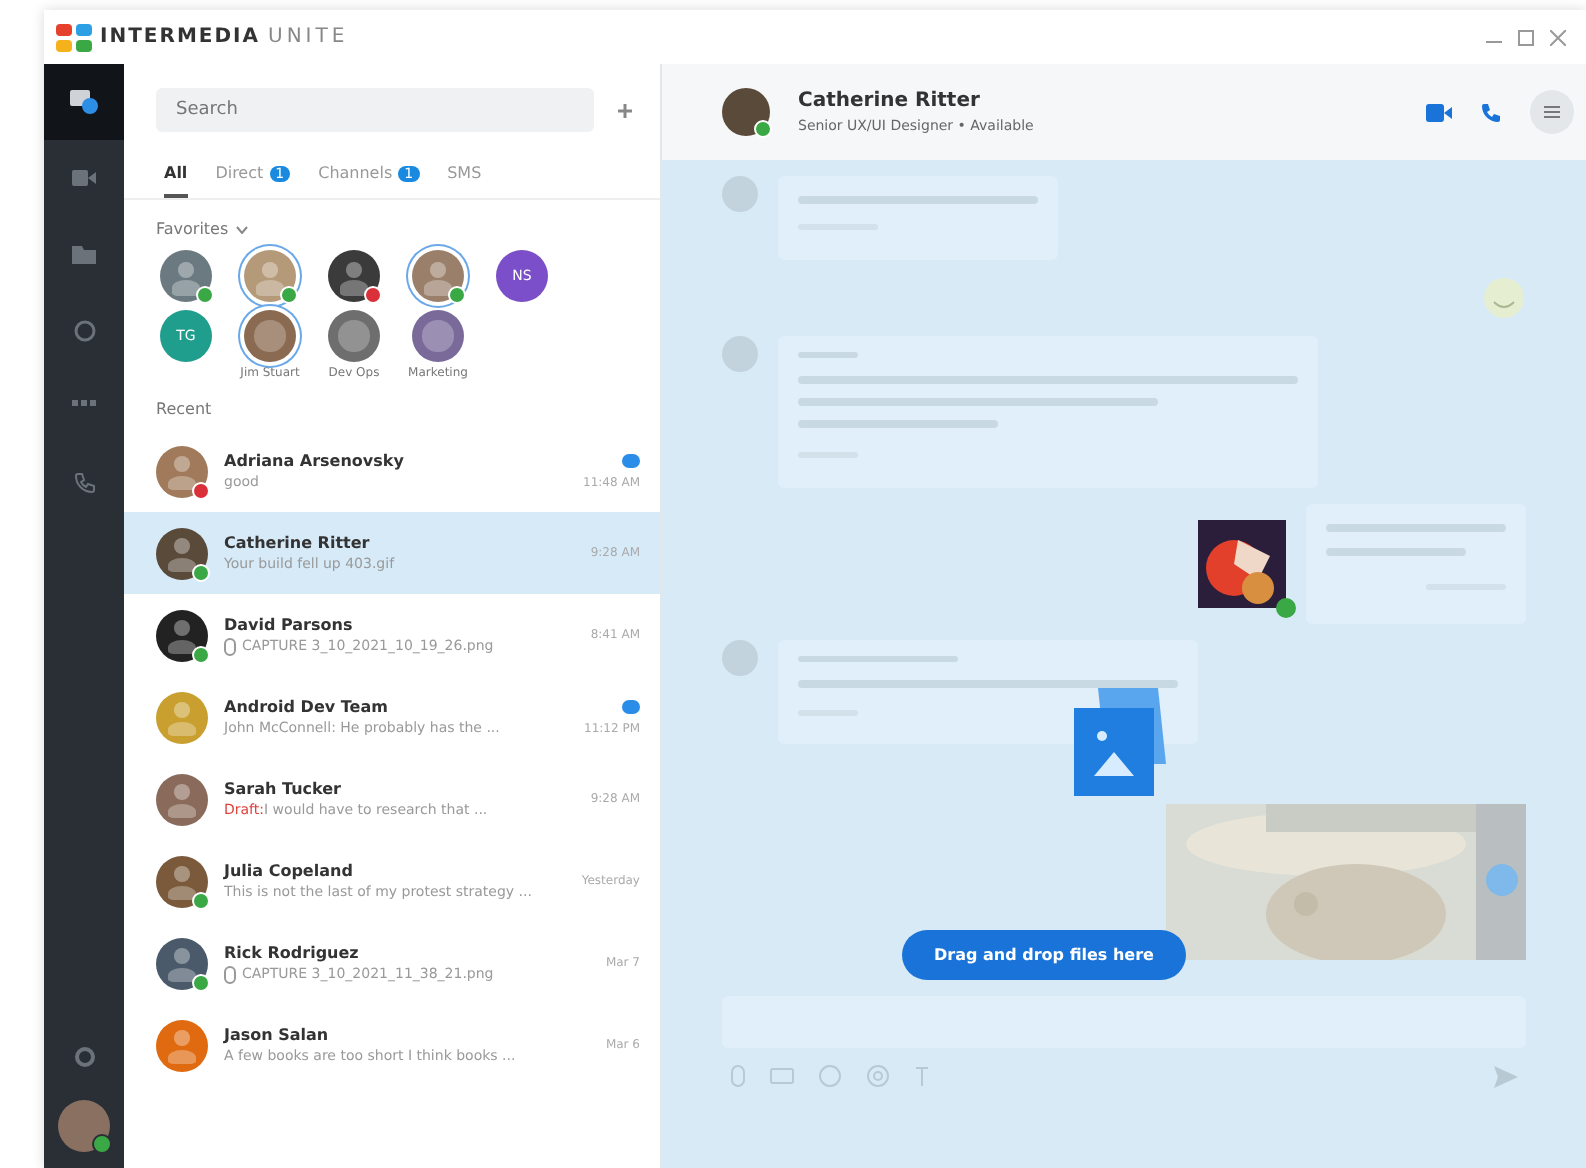  Describe the element at coordinates (1526, 37) in the screenshot. I see `maximize-icon` at that location.